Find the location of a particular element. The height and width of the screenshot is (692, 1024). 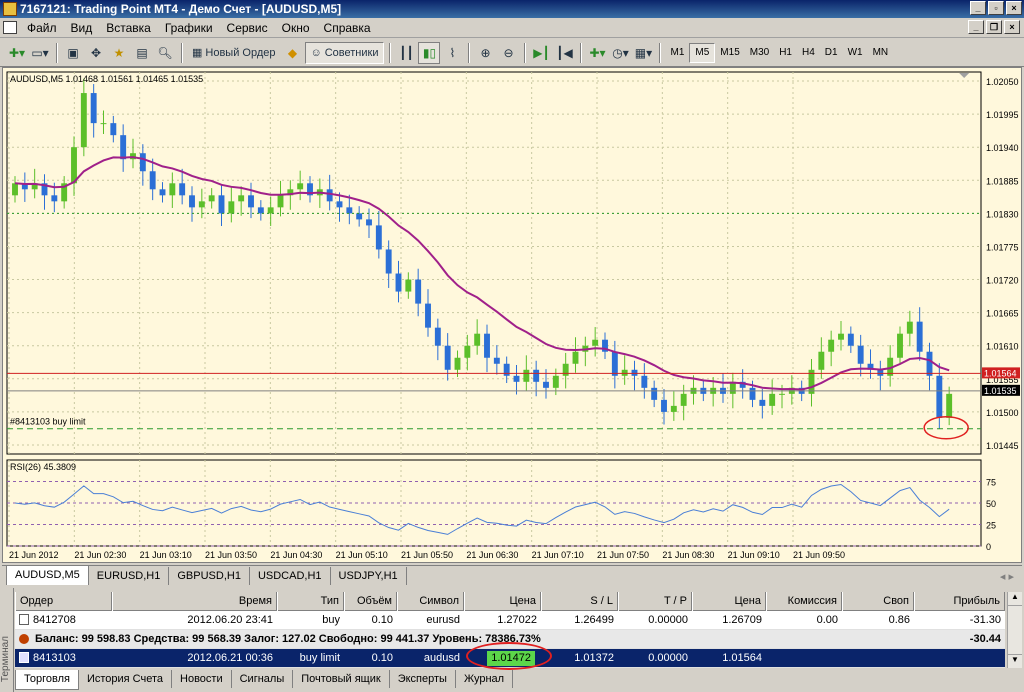

chart-document-icon is located at coordinates (10, 27).